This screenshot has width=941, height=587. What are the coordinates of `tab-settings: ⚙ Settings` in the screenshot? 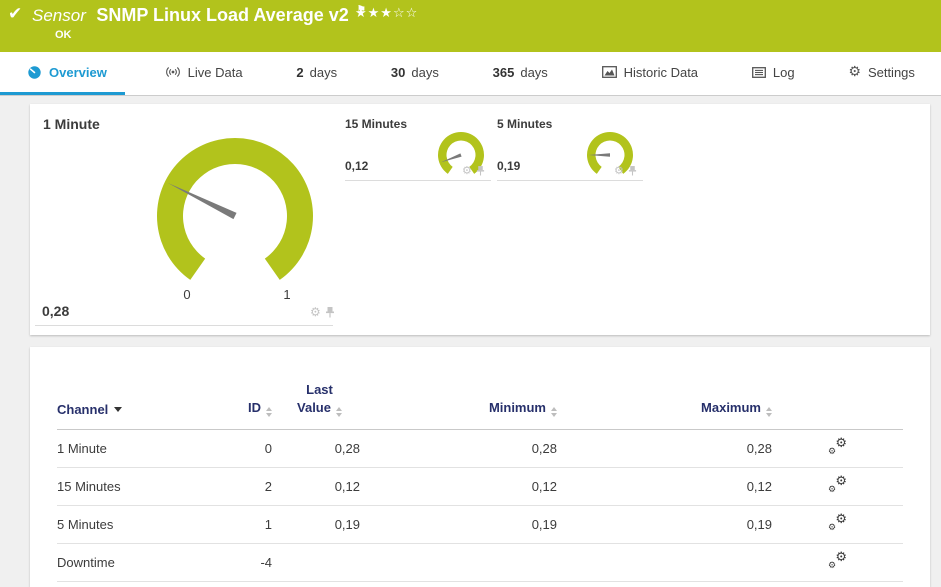 It's located at (881, 73).